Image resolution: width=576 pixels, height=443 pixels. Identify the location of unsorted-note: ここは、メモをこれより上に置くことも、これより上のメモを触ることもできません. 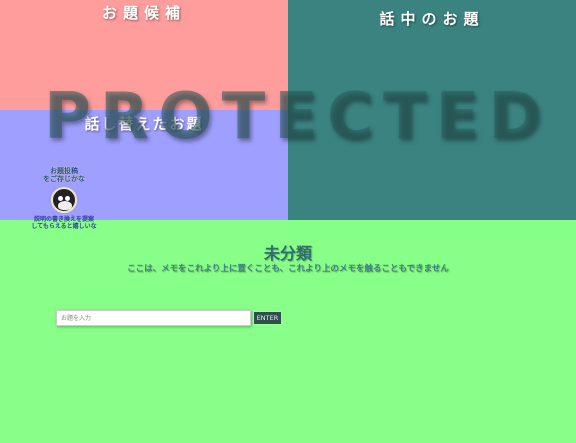
(288, 269).